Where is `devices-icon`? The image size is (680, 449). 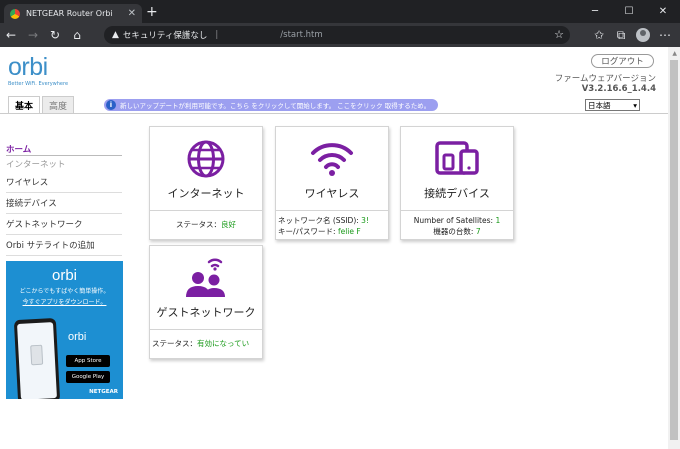
devices-icon is located at coordinates (457, 158).